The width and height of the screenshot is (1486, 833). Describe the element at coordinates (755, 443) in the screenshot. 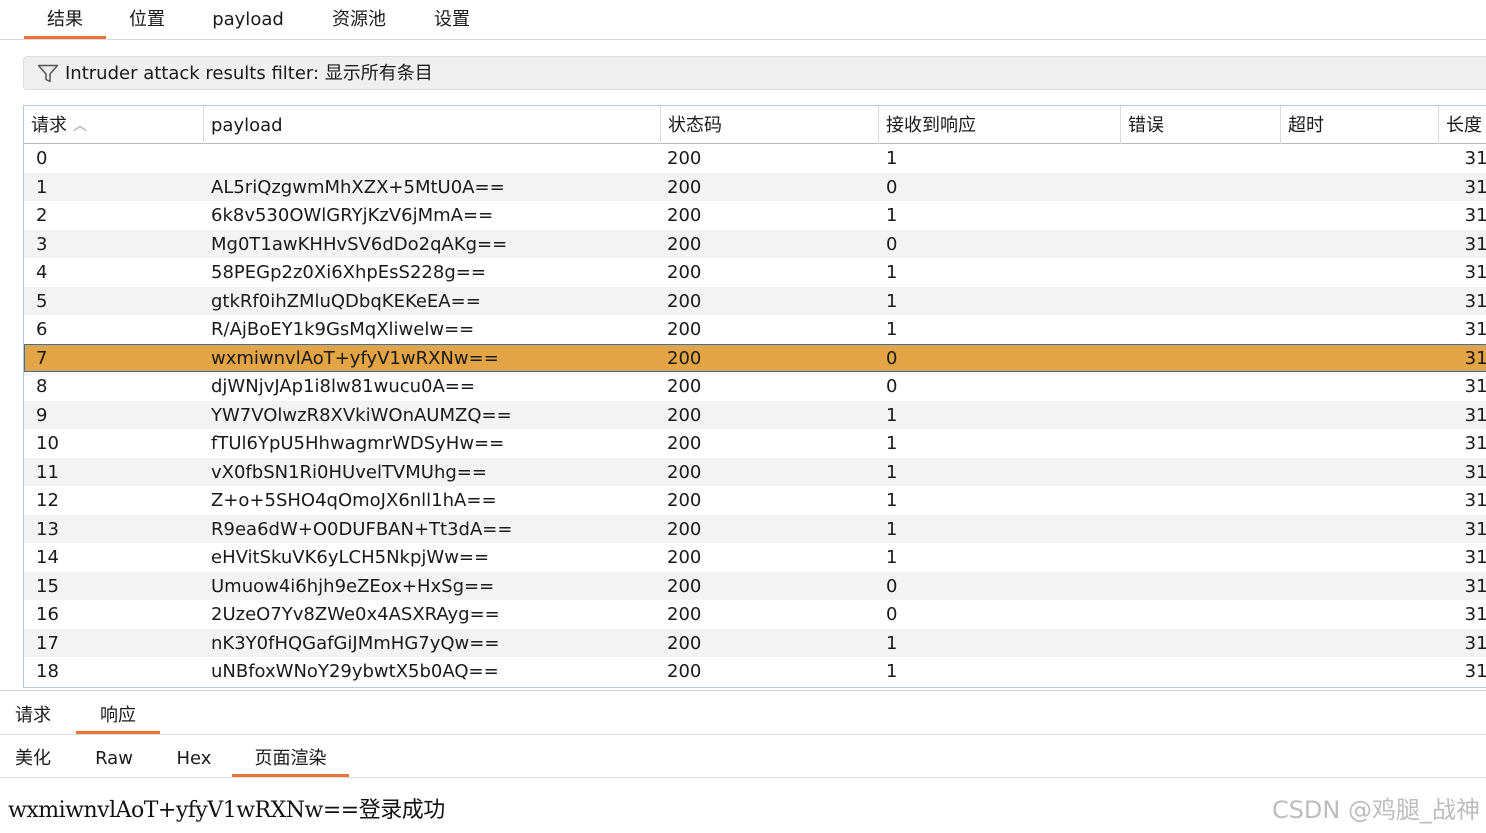

I see `table-row: 10 fTUl6YpU5HhwagmrWDSyHw== 200 1 315` at that location.